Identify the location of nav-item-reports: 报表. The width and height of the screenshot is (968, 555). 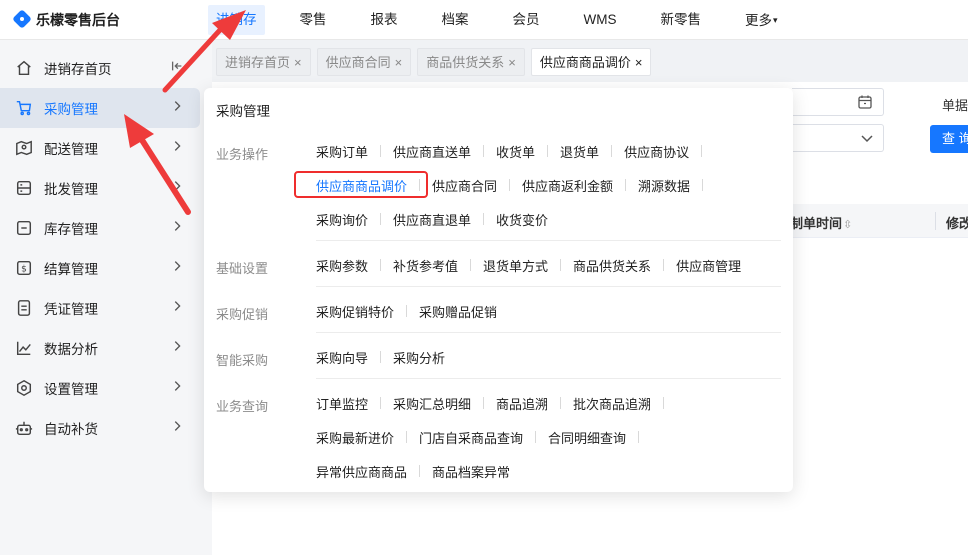
(384, 20).